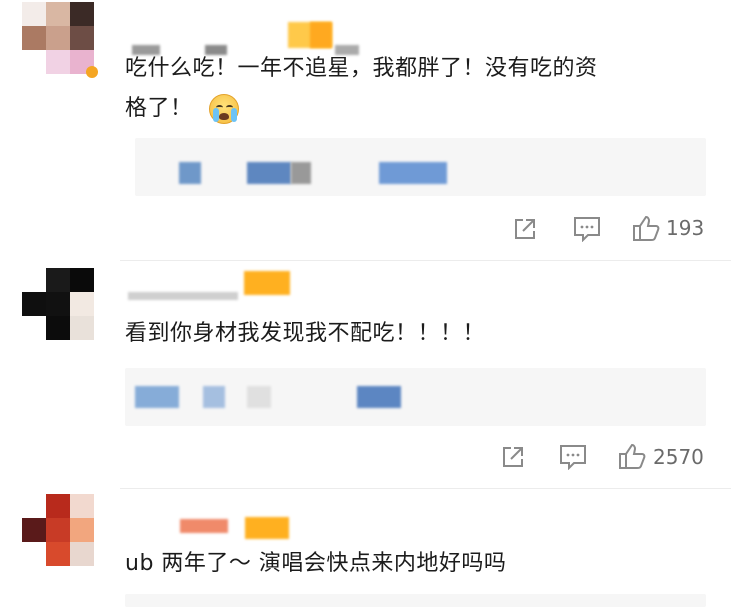  What do you see at coordinates (361, 68) in the screenshot?
I see `comment-text: 吃什么吃！一年不追星，我都胖了！没有吃的资` at bounding box center [361, 68].